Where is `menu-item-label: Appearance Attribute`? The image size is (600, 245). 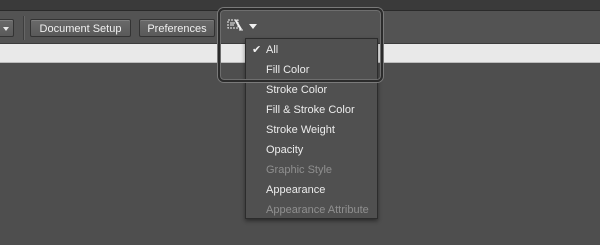
menu-item-label: Appearance Attribute is located at coordinates (317, 210).